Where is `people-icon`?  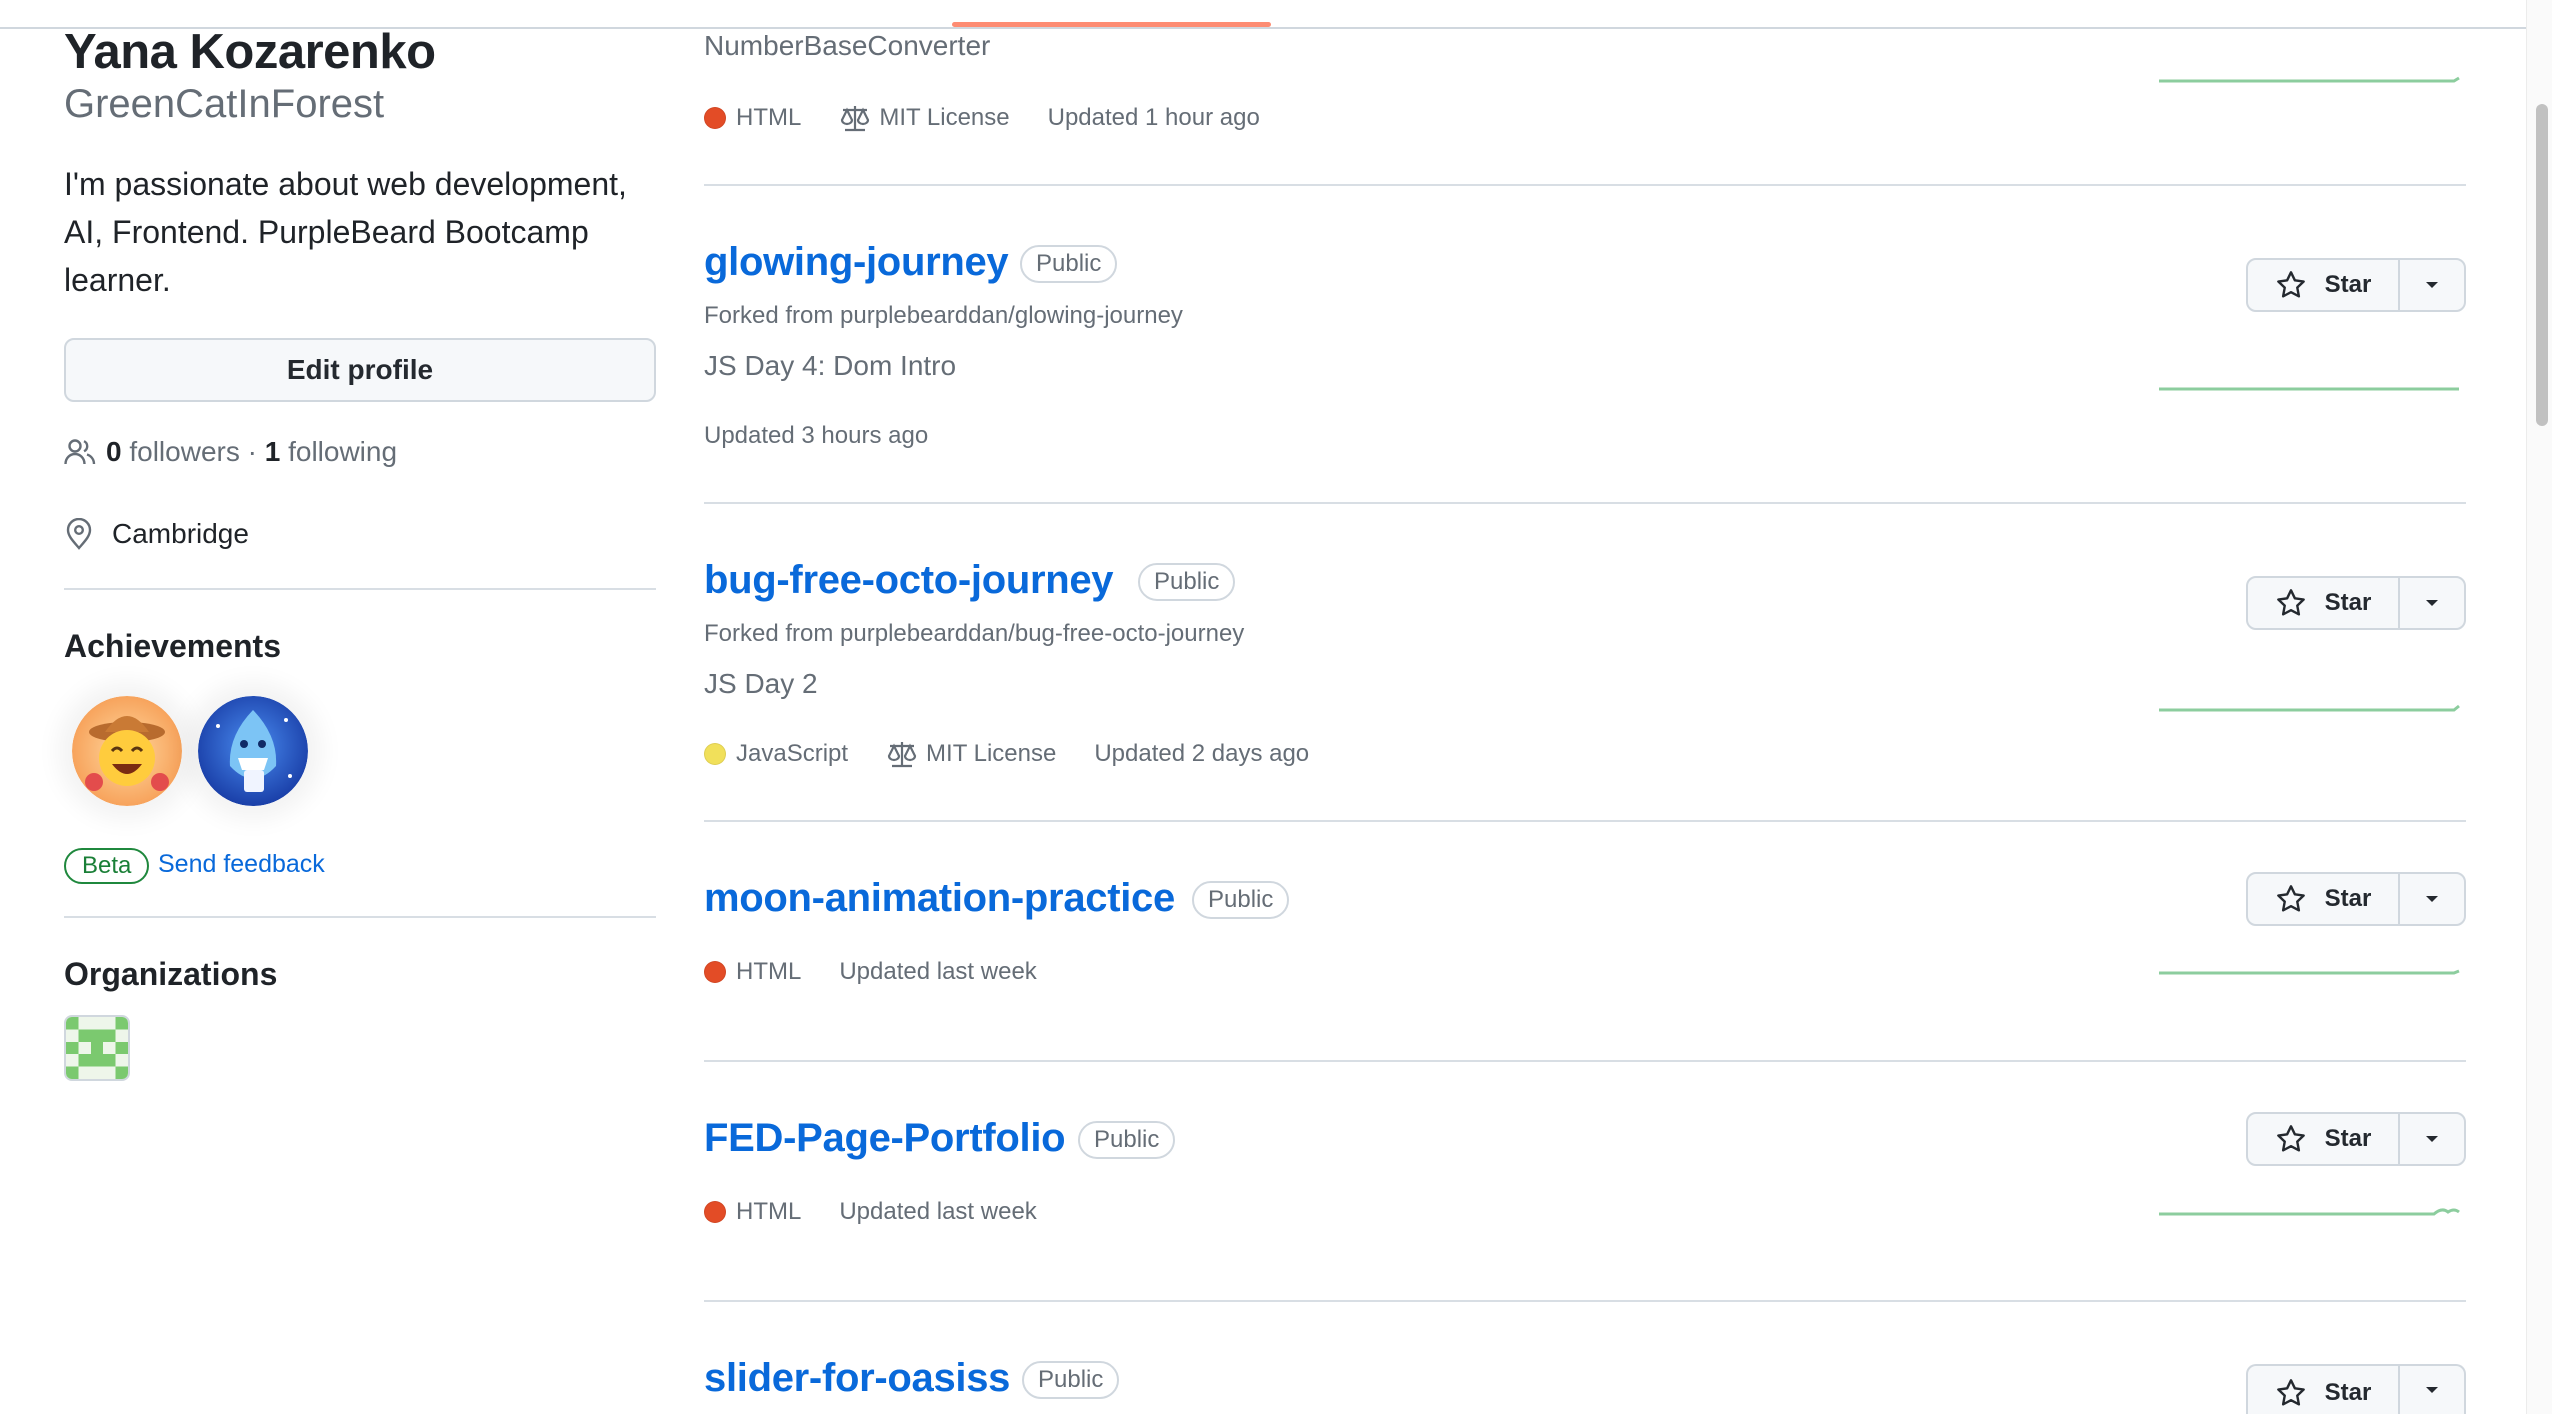
people-icon is located at coordinates (80, 452).